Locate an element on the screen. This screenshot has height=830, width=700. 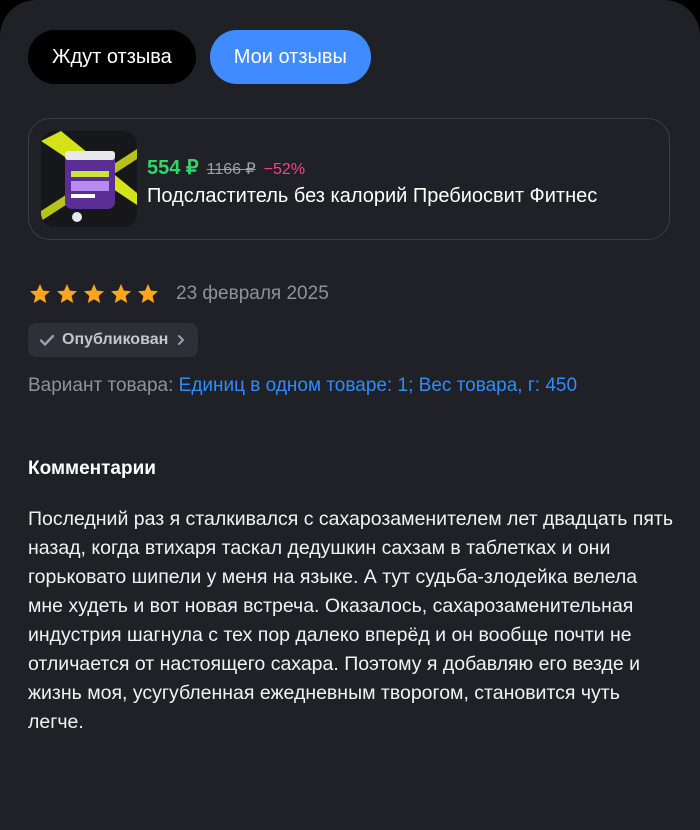
discount-badge: −52% is located at coordinates (284, 169).